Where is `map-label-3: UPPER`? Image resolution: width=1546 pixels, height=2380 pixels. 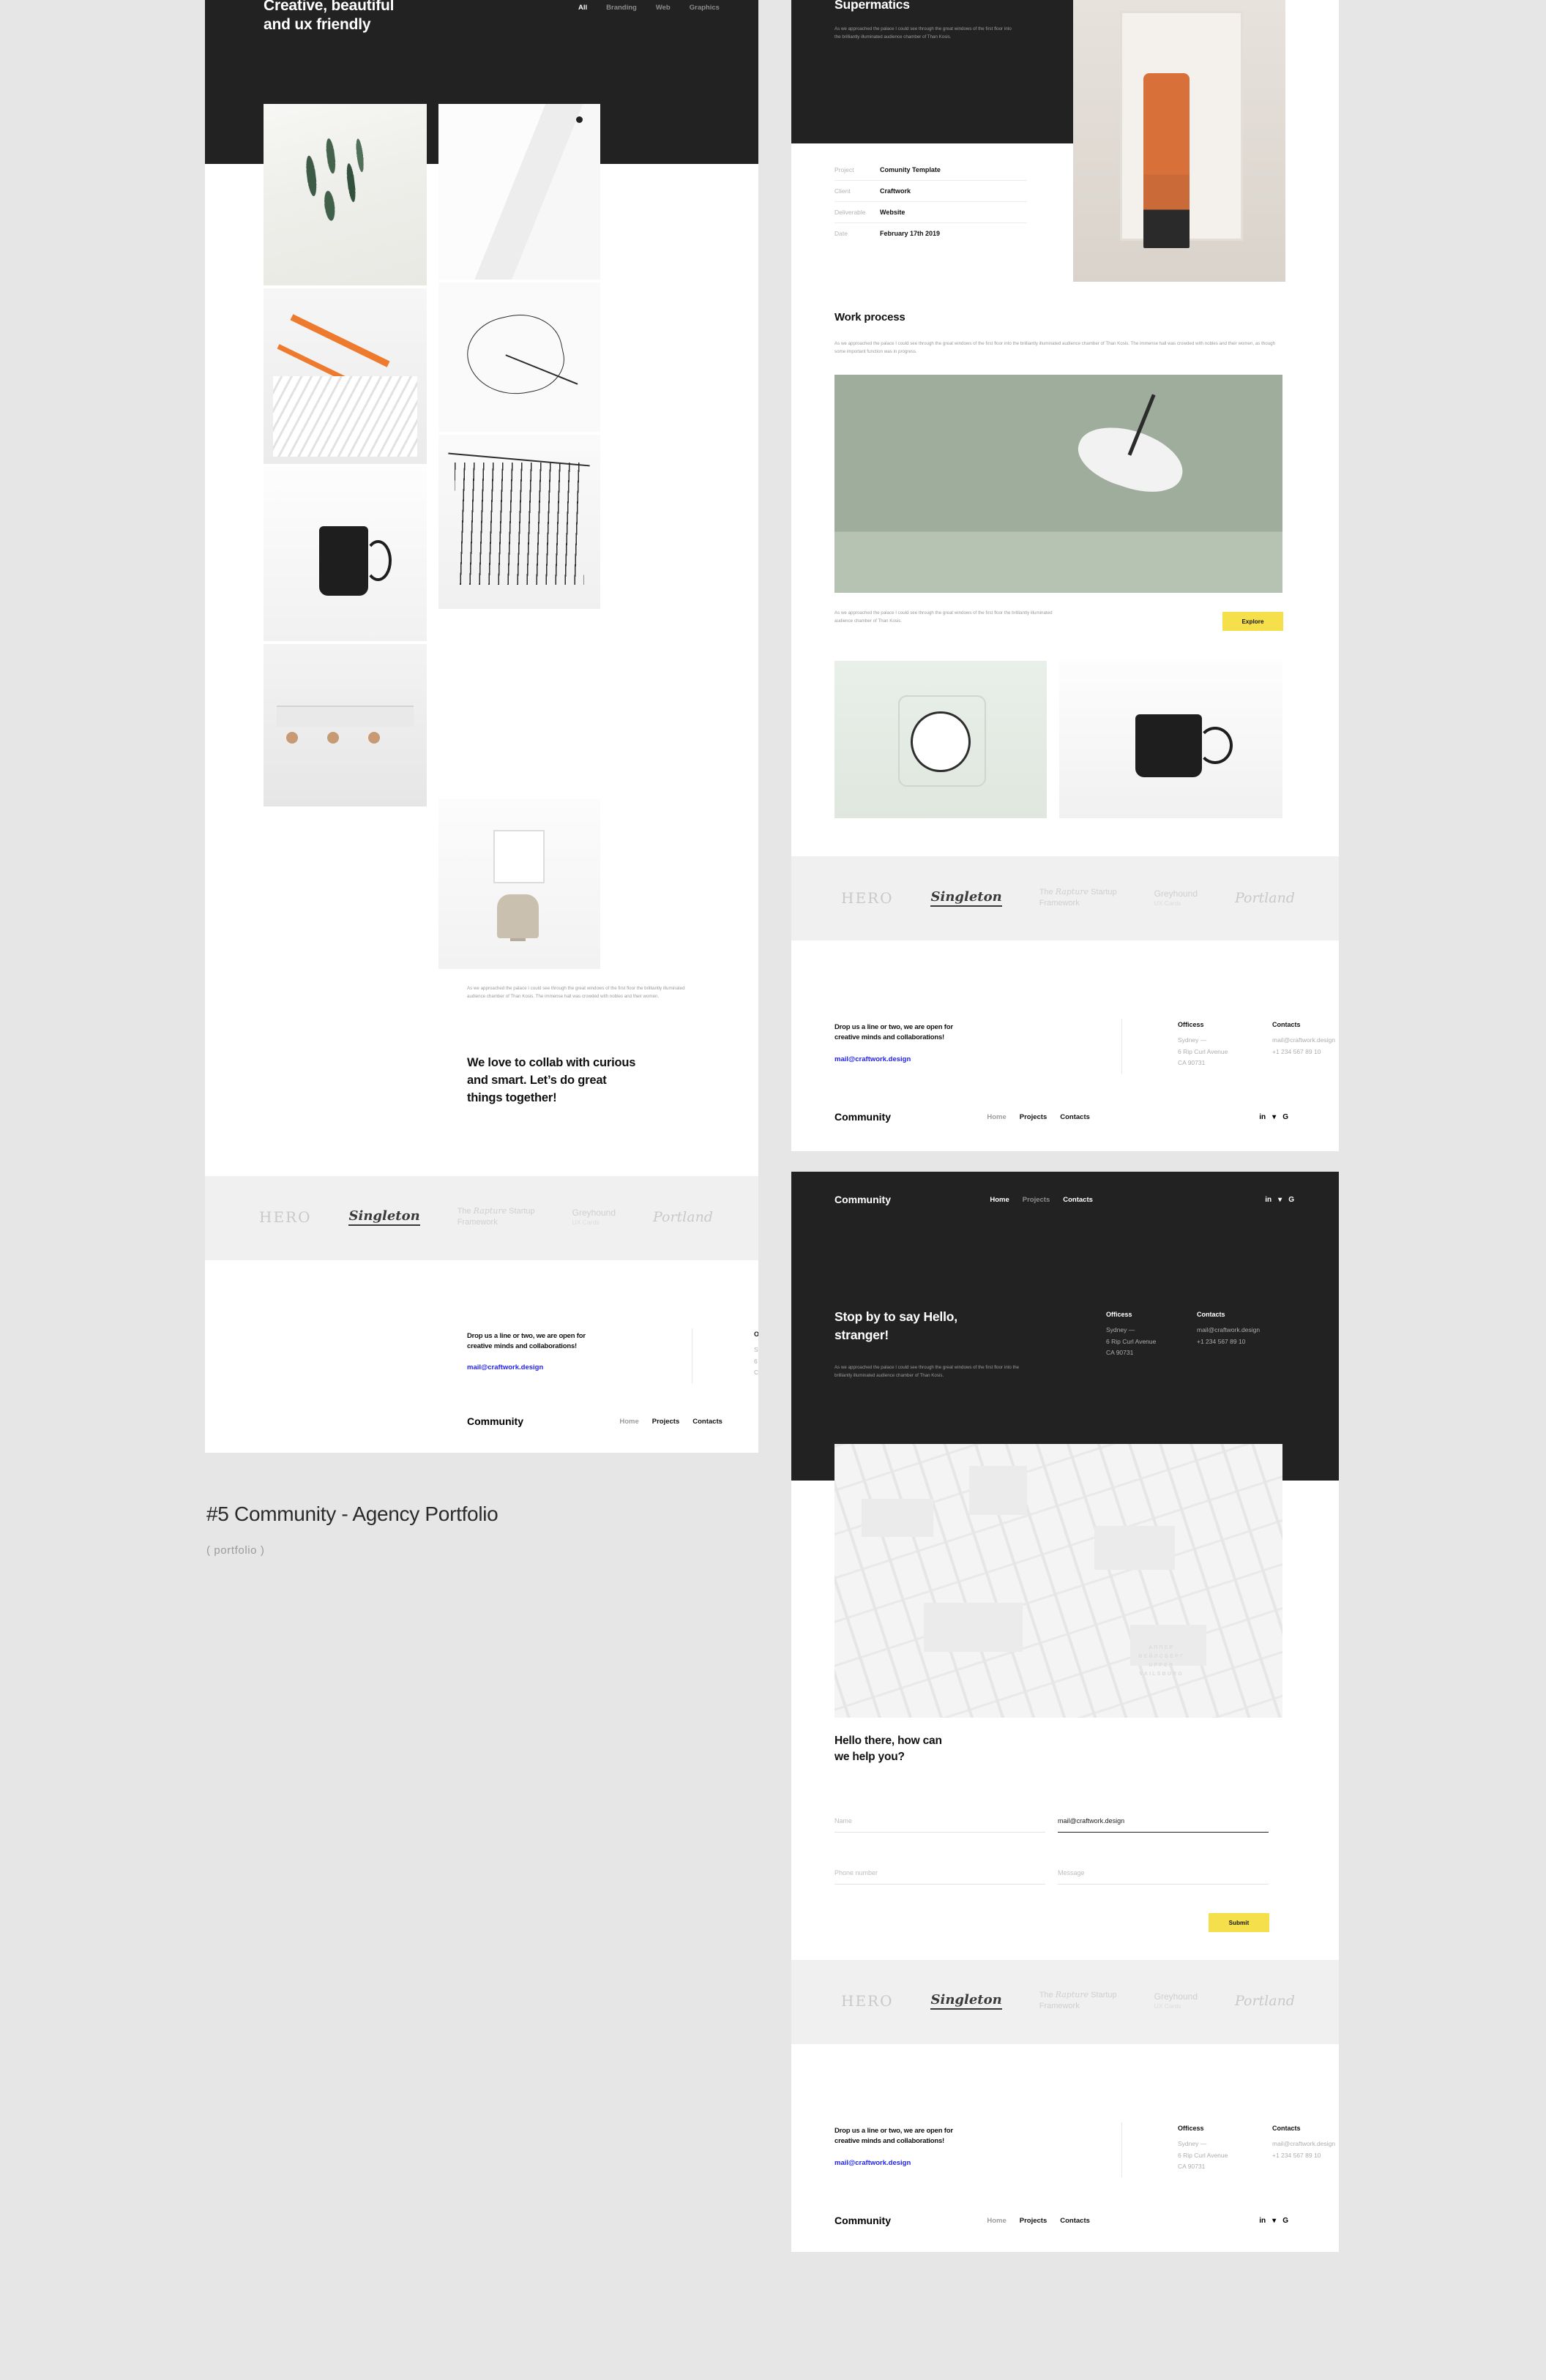
map-label-3: UPPER is located at coordinates (1162, 1665).